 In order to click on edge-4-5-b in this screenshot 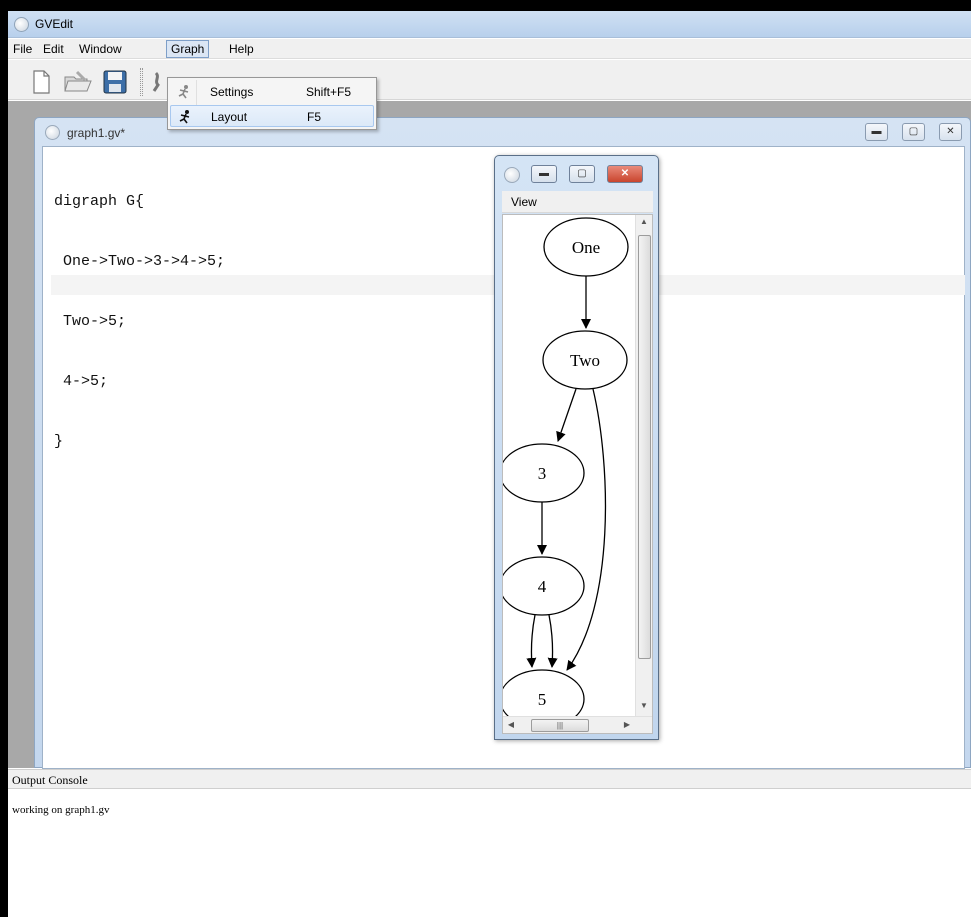, I will do `click(552, 641)`.